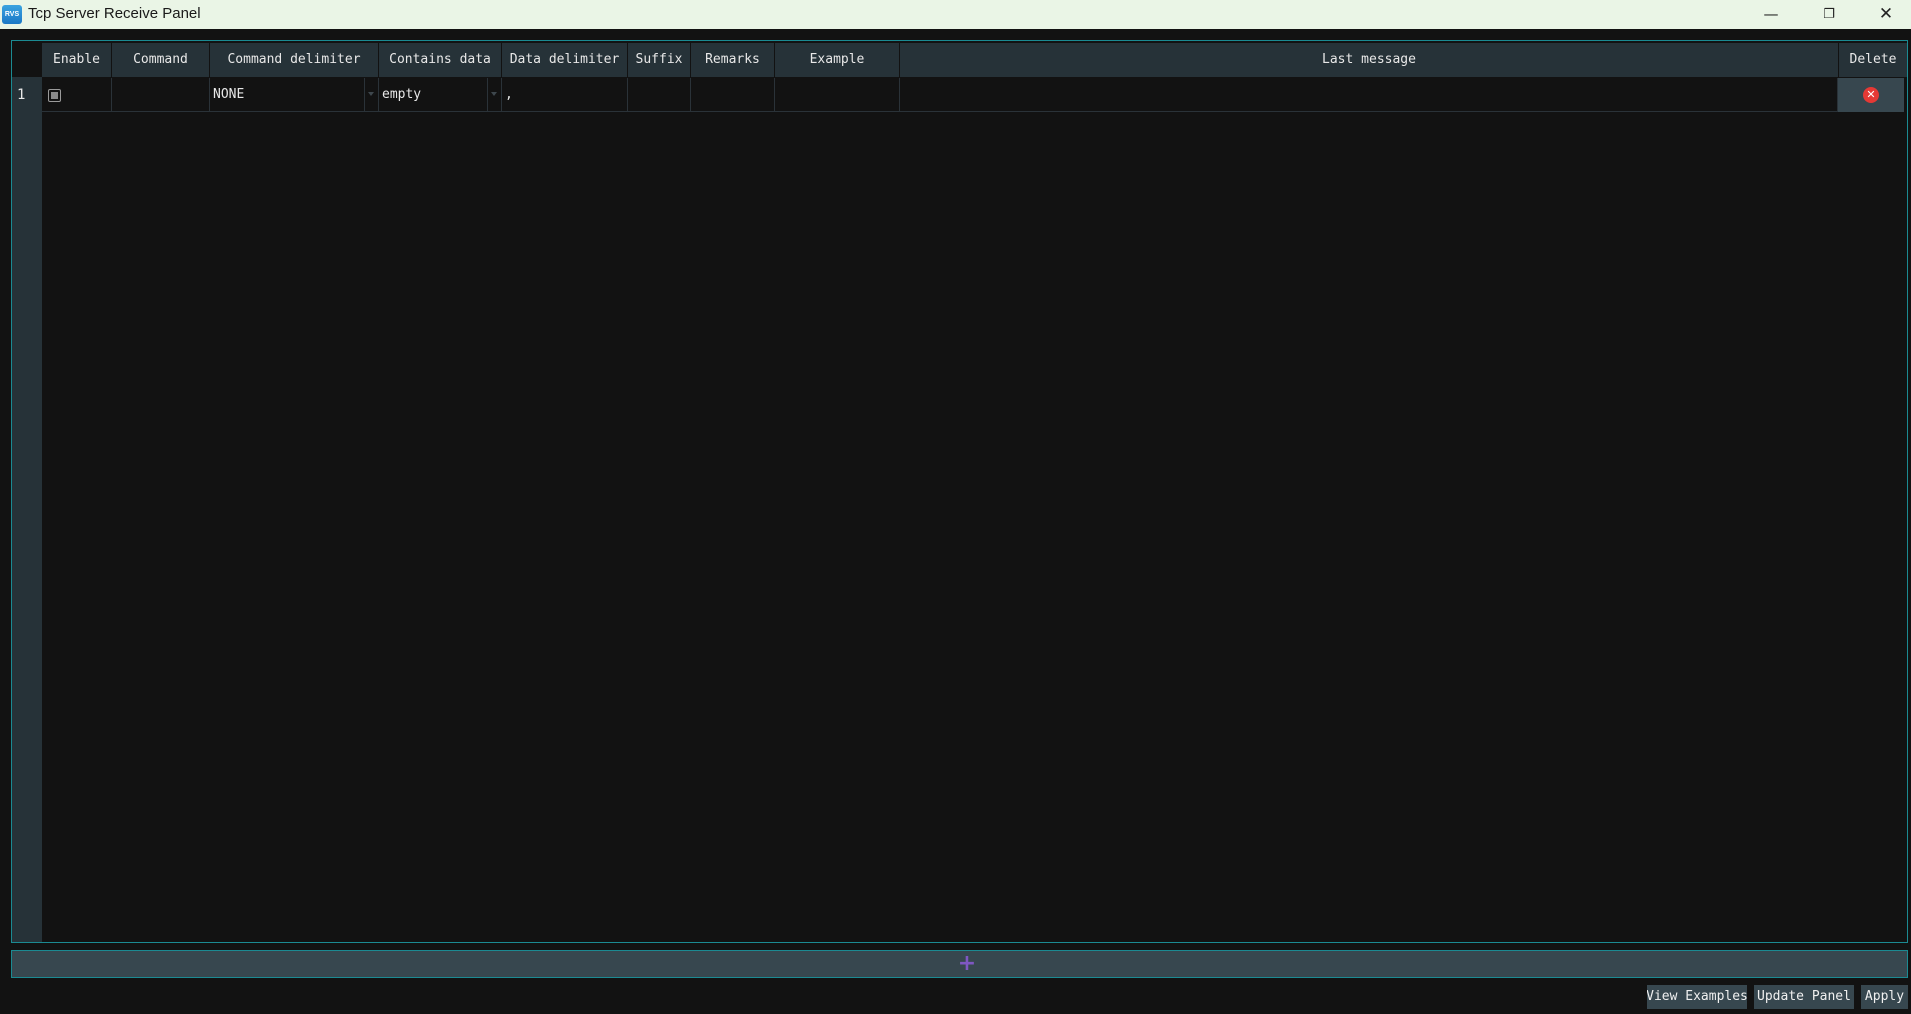 The height and width of the screenshot is (1014, 1911). Describe the element at coordinates (1829, 14) in the screenshot. I see `restore-button: ❐` at that location.